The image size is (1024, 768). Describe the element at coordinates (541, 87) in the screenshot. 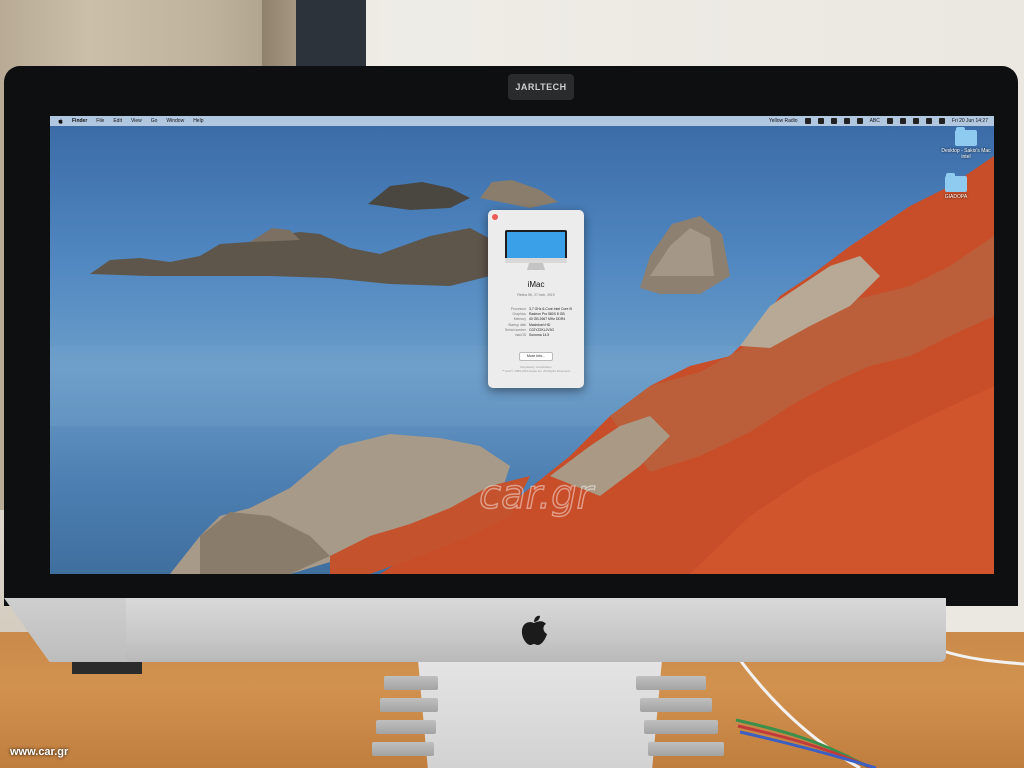

I see `camera-cover-label: JARLTECH` at that location.